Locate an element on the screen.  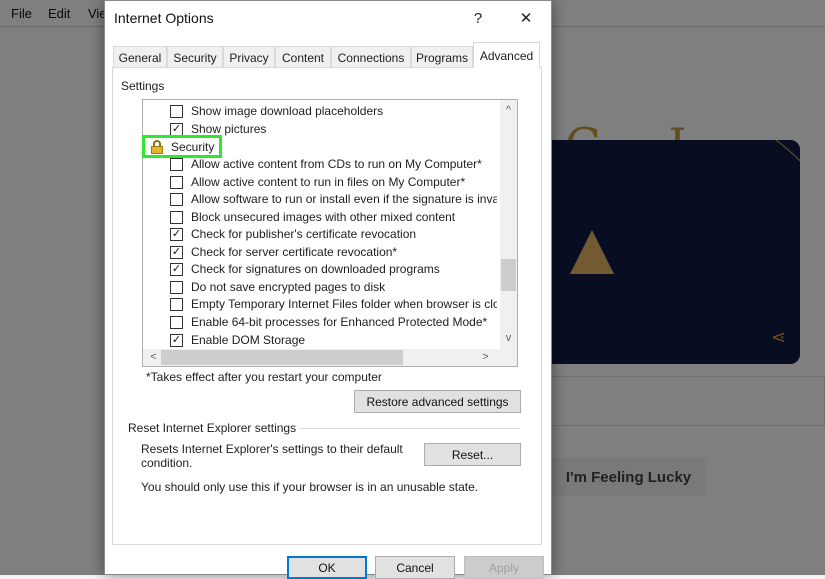
horizontal-scroll-thumb is located at coordinates (282, 357).